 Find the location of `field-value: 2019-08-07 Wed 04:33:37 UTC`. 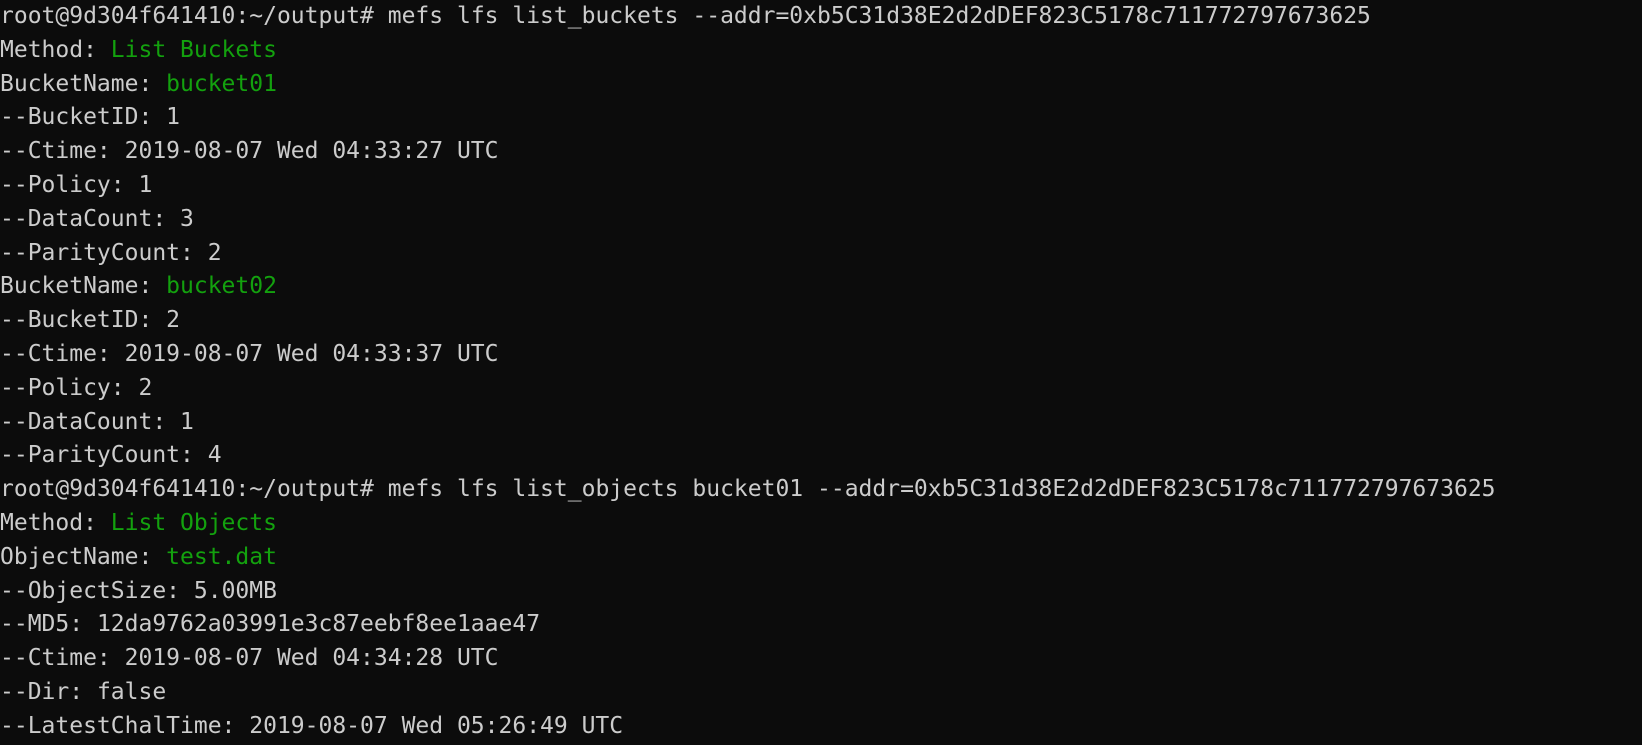

field-value: 2019-08-07 Wed 04:33:37 UTC is located at coordinates (311, 353).